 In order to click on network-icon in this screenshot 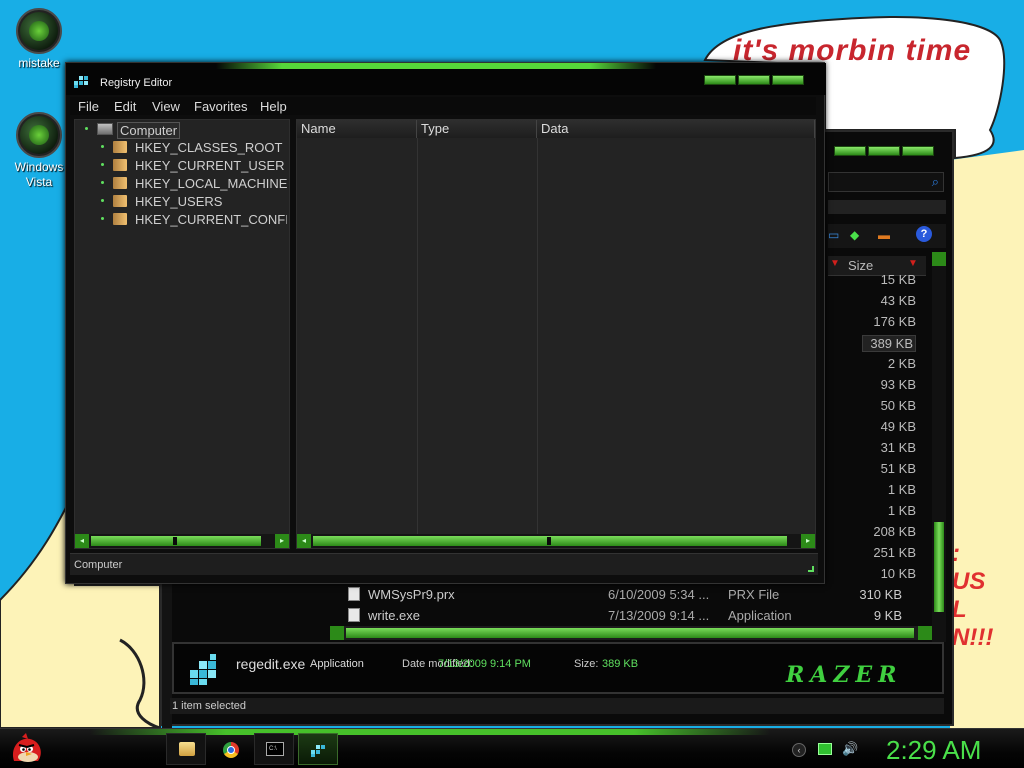, I will do `click(825, 749)`.